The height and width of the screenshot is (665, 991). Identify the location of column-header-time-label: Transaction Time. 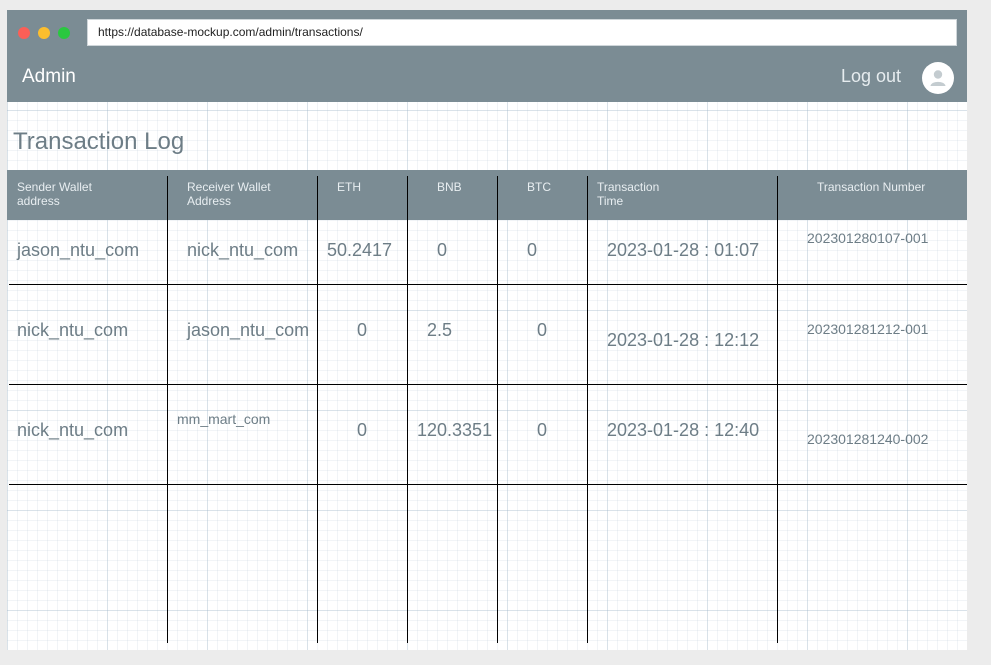
(628, 194).